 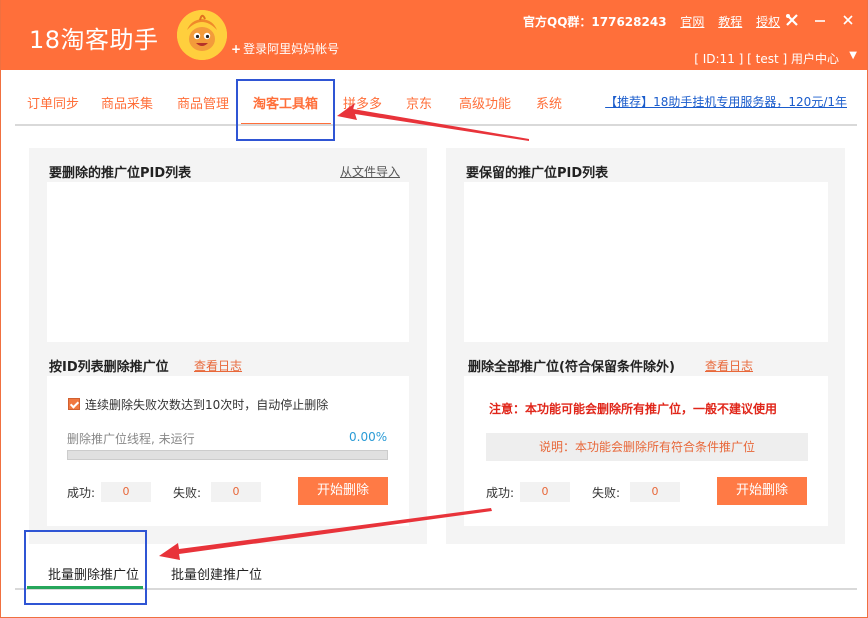 I want to click on tab-system: 系统, so click(x=549, y=102).